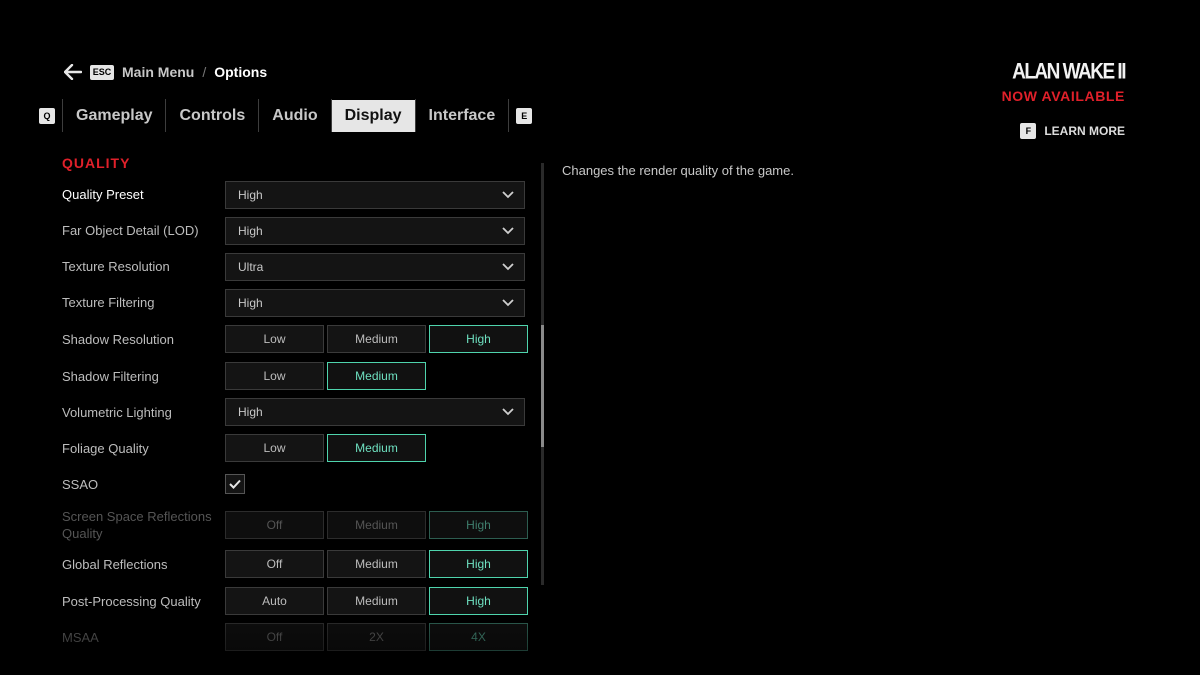 This screenshot has width=1200, height=675. What do you see at coordinates (73, 72) in the screenshot?
I see `back-arrow-icon` at bounding box center [73, 72].